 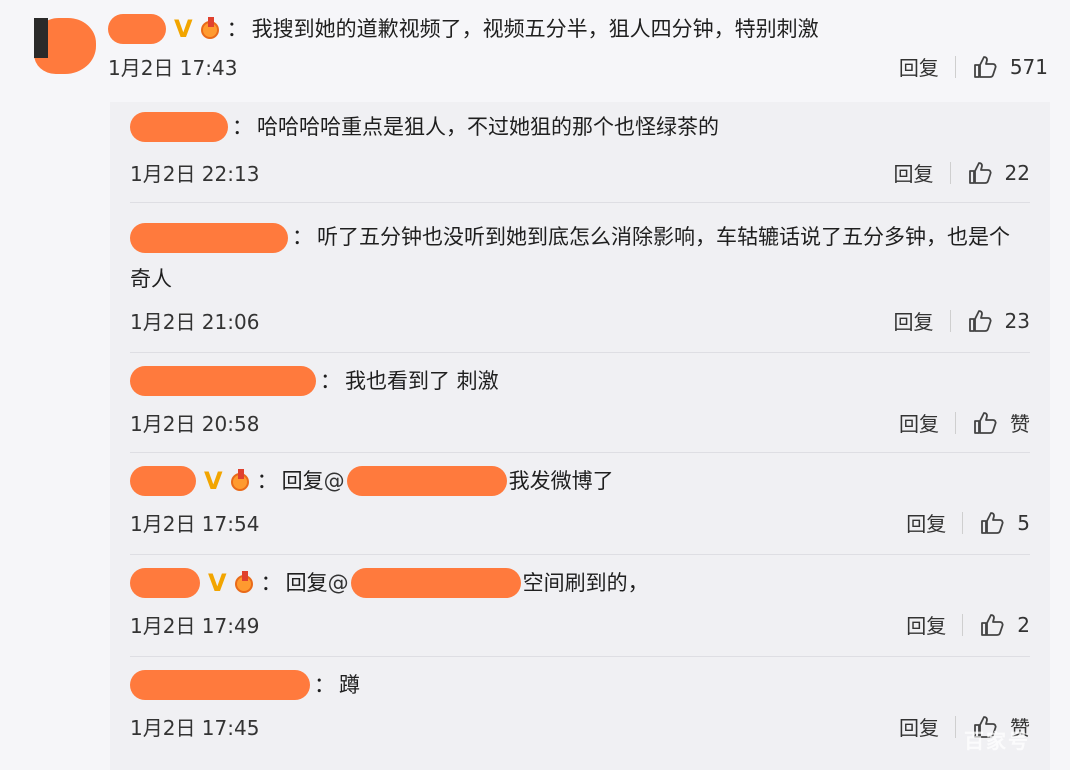 I want to click on timestamp: 1月2日 21:06, so click(x=195, y=322).